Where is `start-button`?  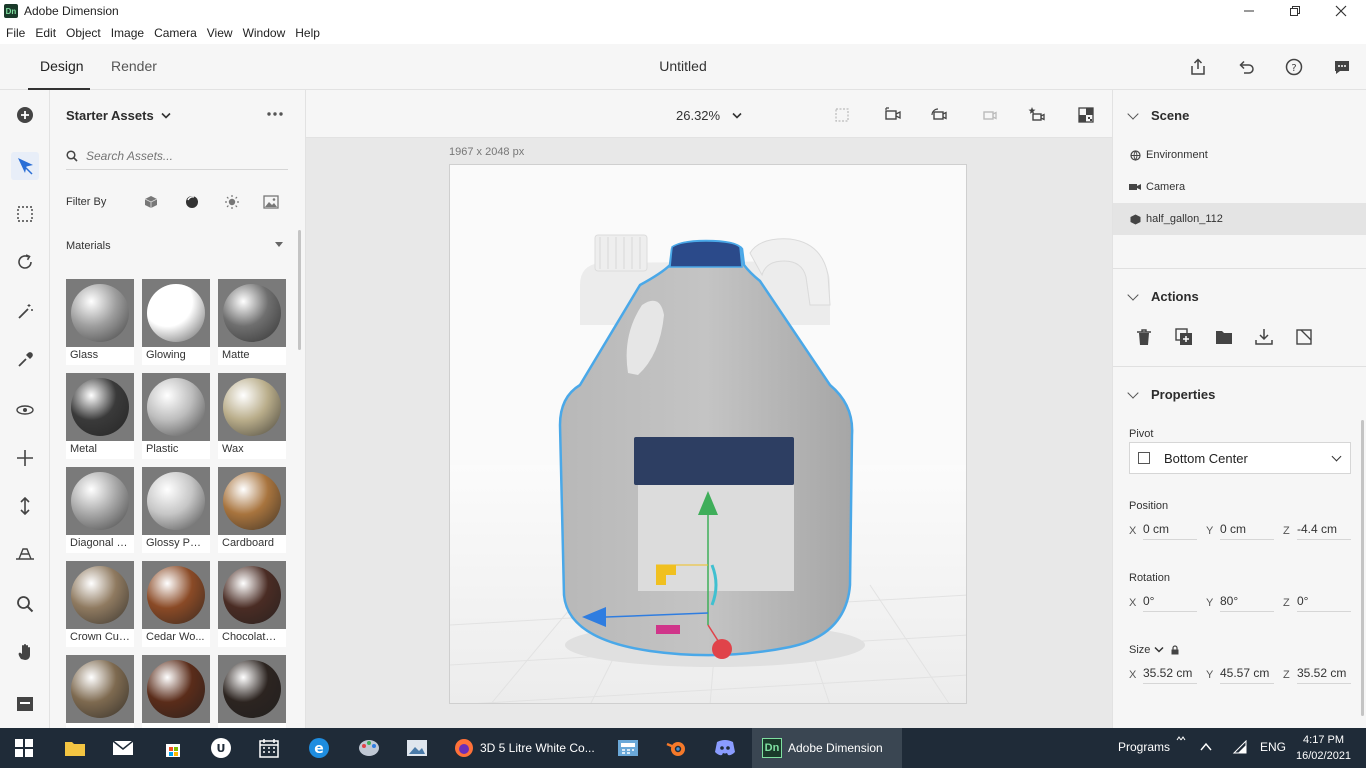 start-button is located at coordinates (24, 748).